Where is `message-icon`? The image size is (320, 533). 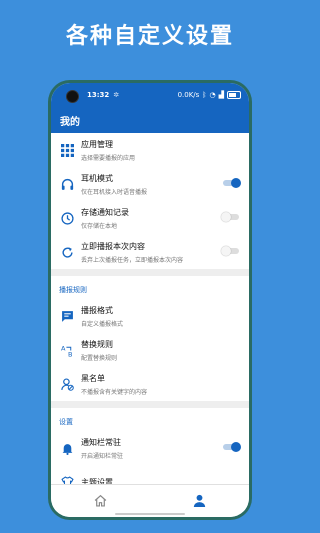
message-icon is located at coordinates (67, 316).